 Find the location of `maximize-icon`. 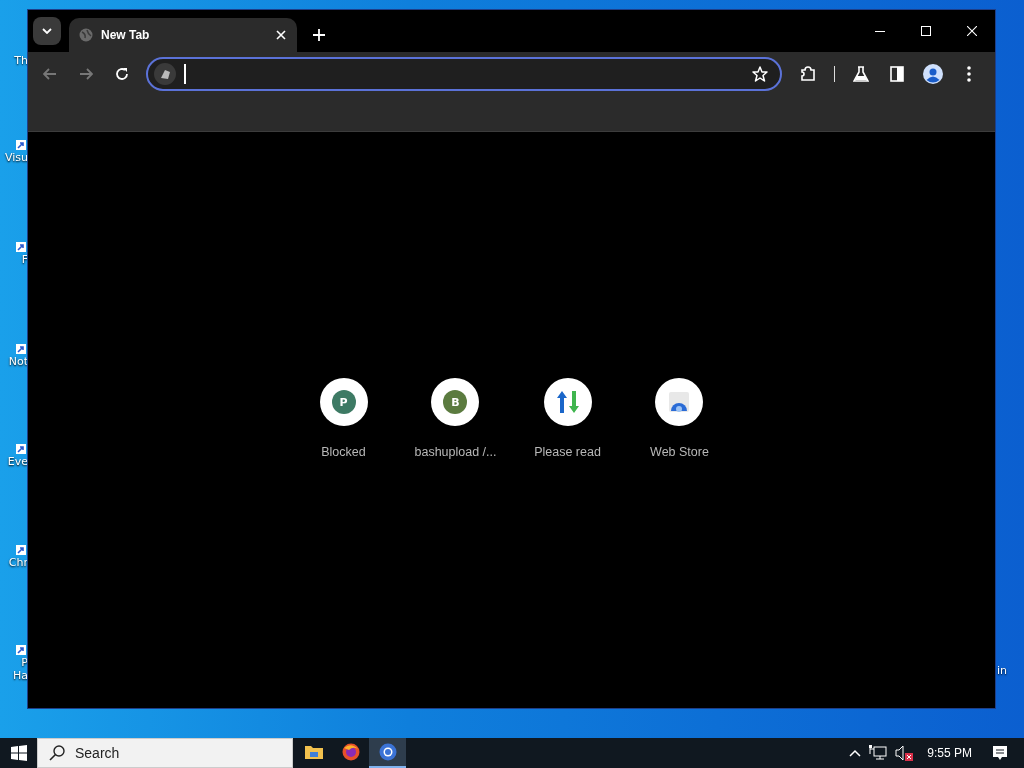

maximize-icon is located at coordinates (926, 31).